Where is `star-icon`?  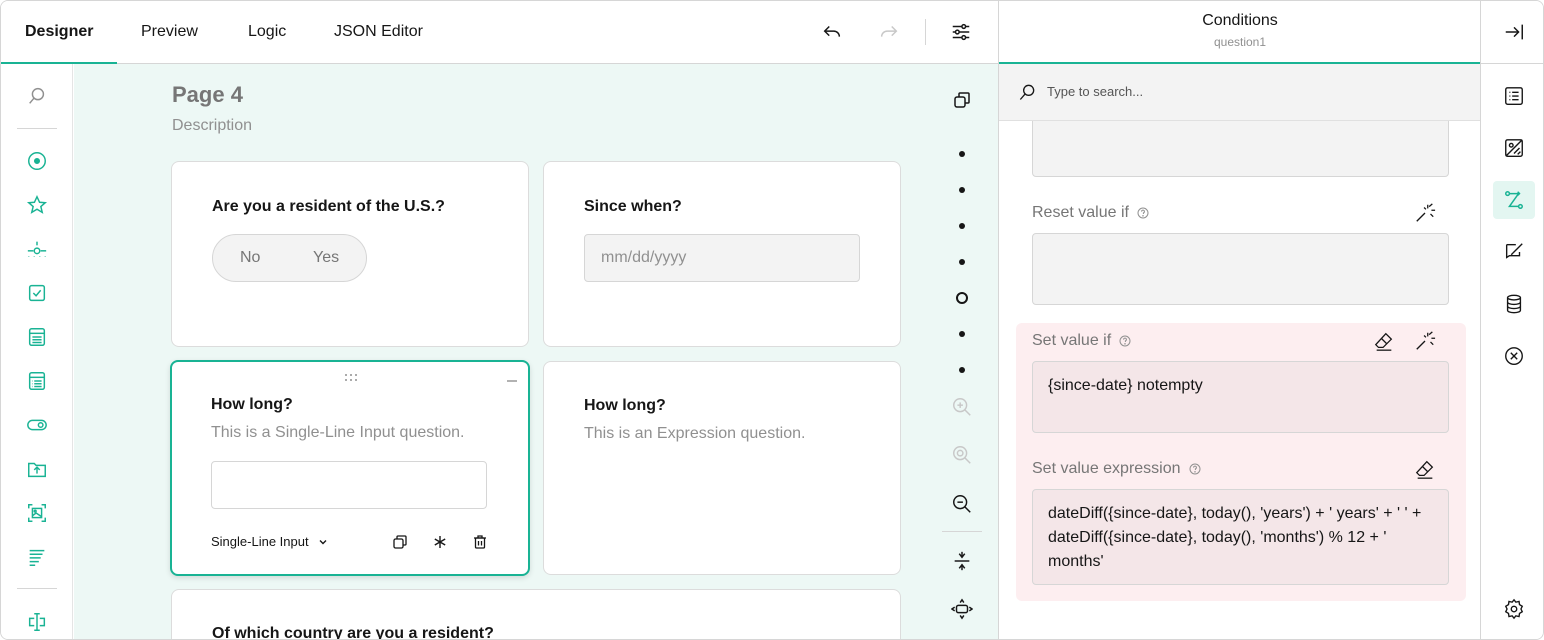
star-icon is located at coordinates (37, 205).